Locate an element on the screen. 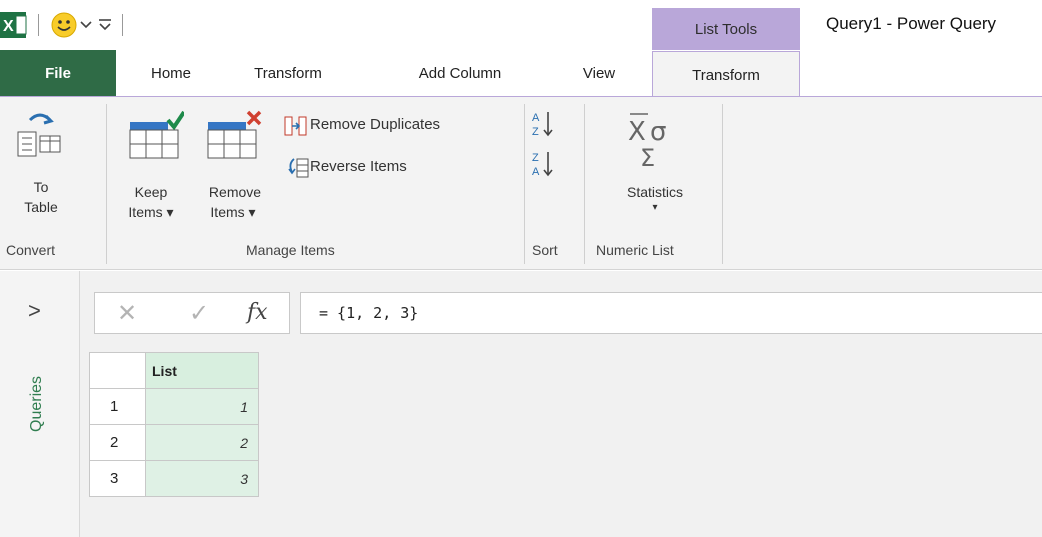  contextual-tab-group-list-tools: List Tools is located at coordinates (726, 29).